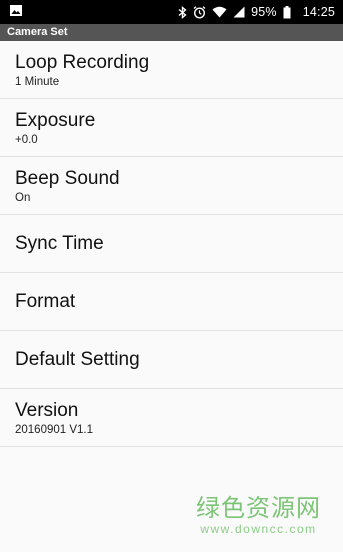 The image size is (343, 552). What do you see at coordinates (59, 243) in the screenshot?
I see `setting-title: Sync Time` at bounding box center [59, 243].